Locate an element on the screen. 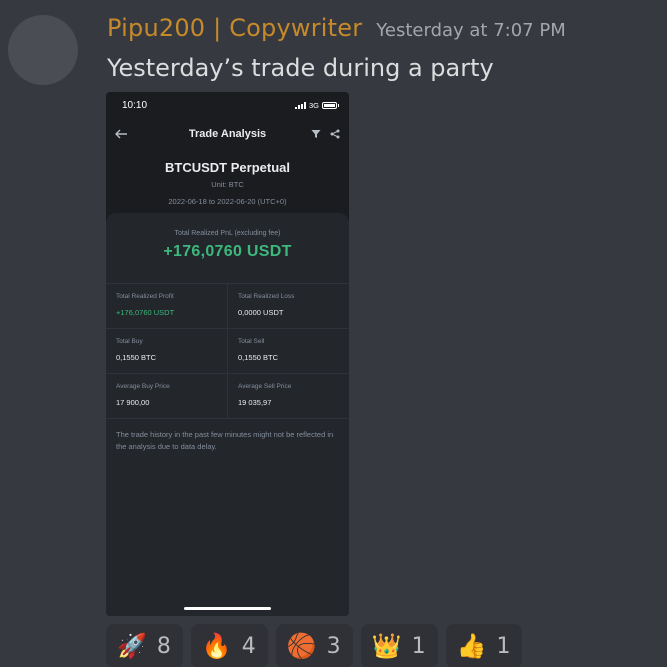  phone-status-bar: 10:10 3G is located at coordinates (227, 105).